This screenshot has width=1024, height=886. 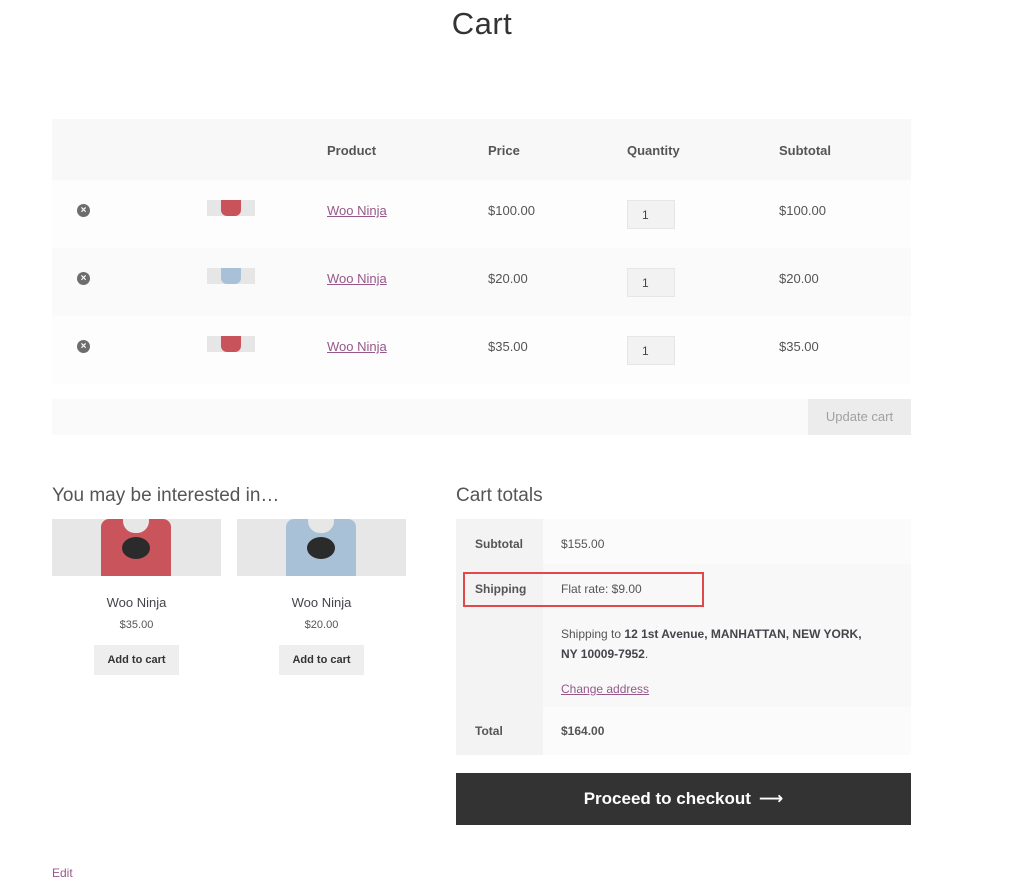 I want to click on subtotal-value: $155.00, so click(x=727, y=541).